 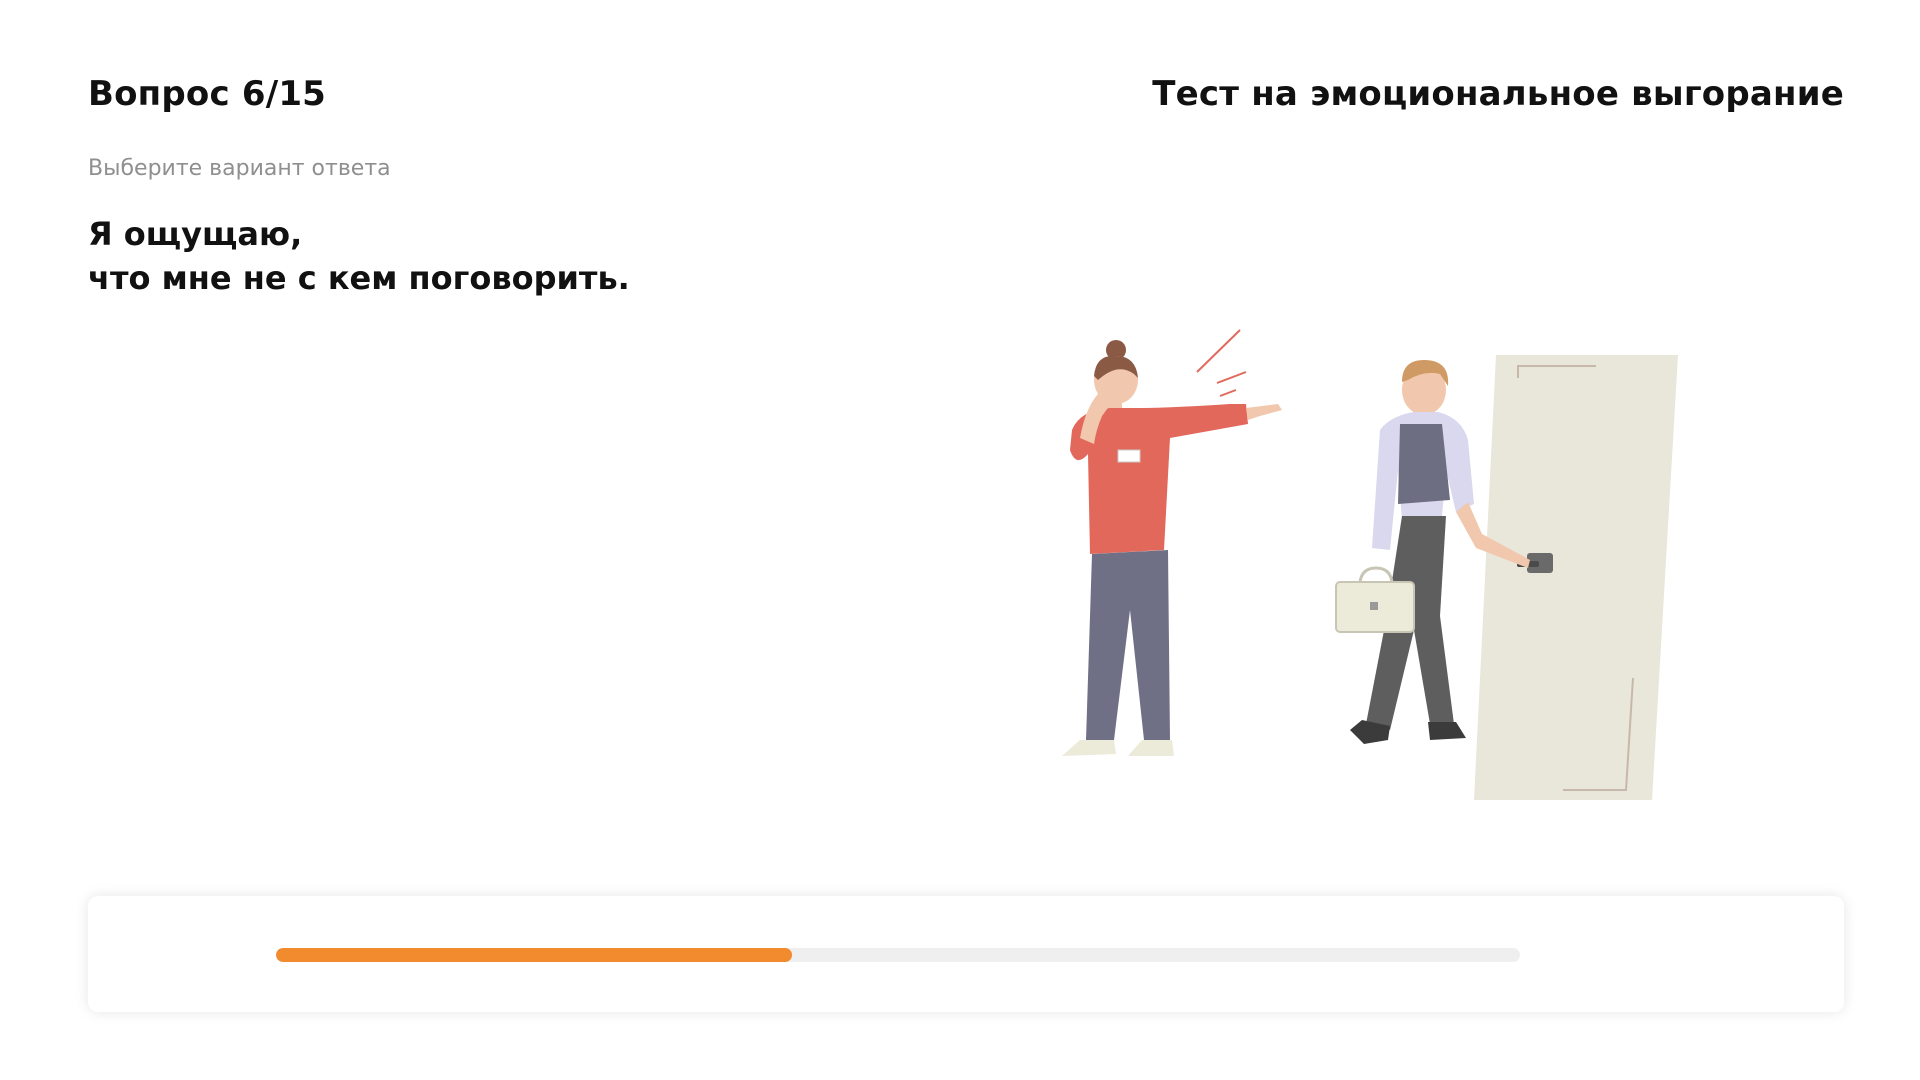 I want to click on question-counter: Вопрос 6/15, so click(x=207, y=94).